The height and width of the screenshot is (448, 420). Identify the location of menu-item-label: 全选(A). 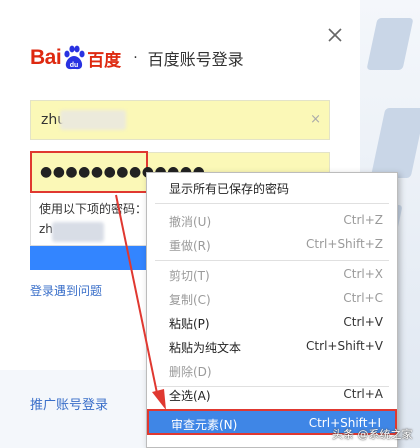
(190, 396).